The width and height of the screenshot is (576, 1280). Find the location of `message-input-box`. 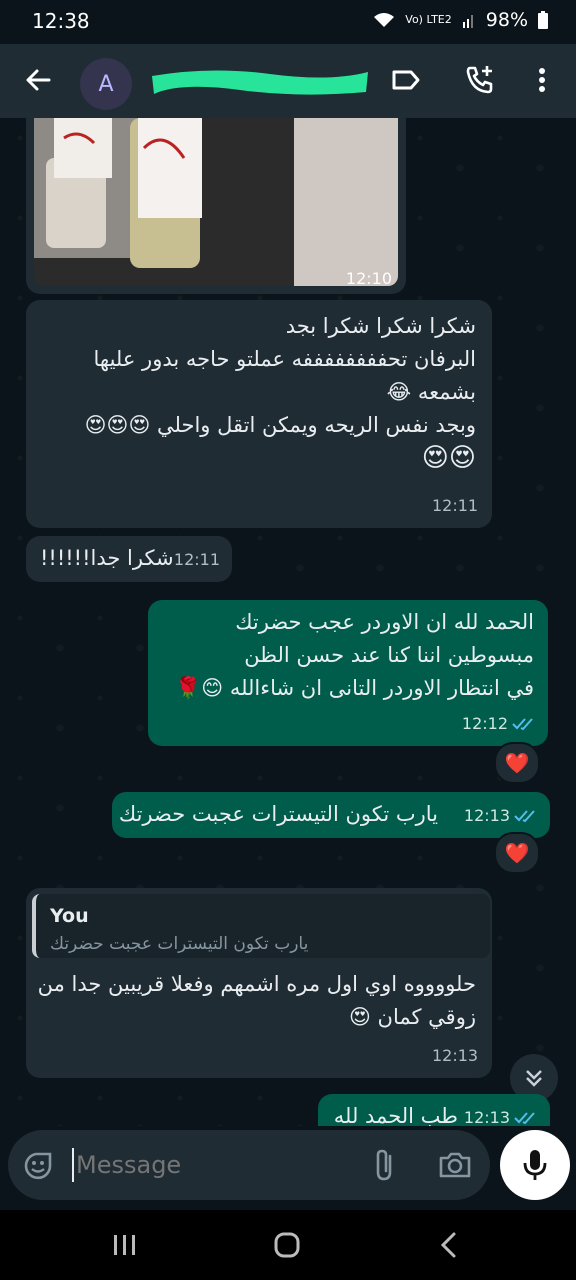

message-input-box is located at coordinates (249, 1165).